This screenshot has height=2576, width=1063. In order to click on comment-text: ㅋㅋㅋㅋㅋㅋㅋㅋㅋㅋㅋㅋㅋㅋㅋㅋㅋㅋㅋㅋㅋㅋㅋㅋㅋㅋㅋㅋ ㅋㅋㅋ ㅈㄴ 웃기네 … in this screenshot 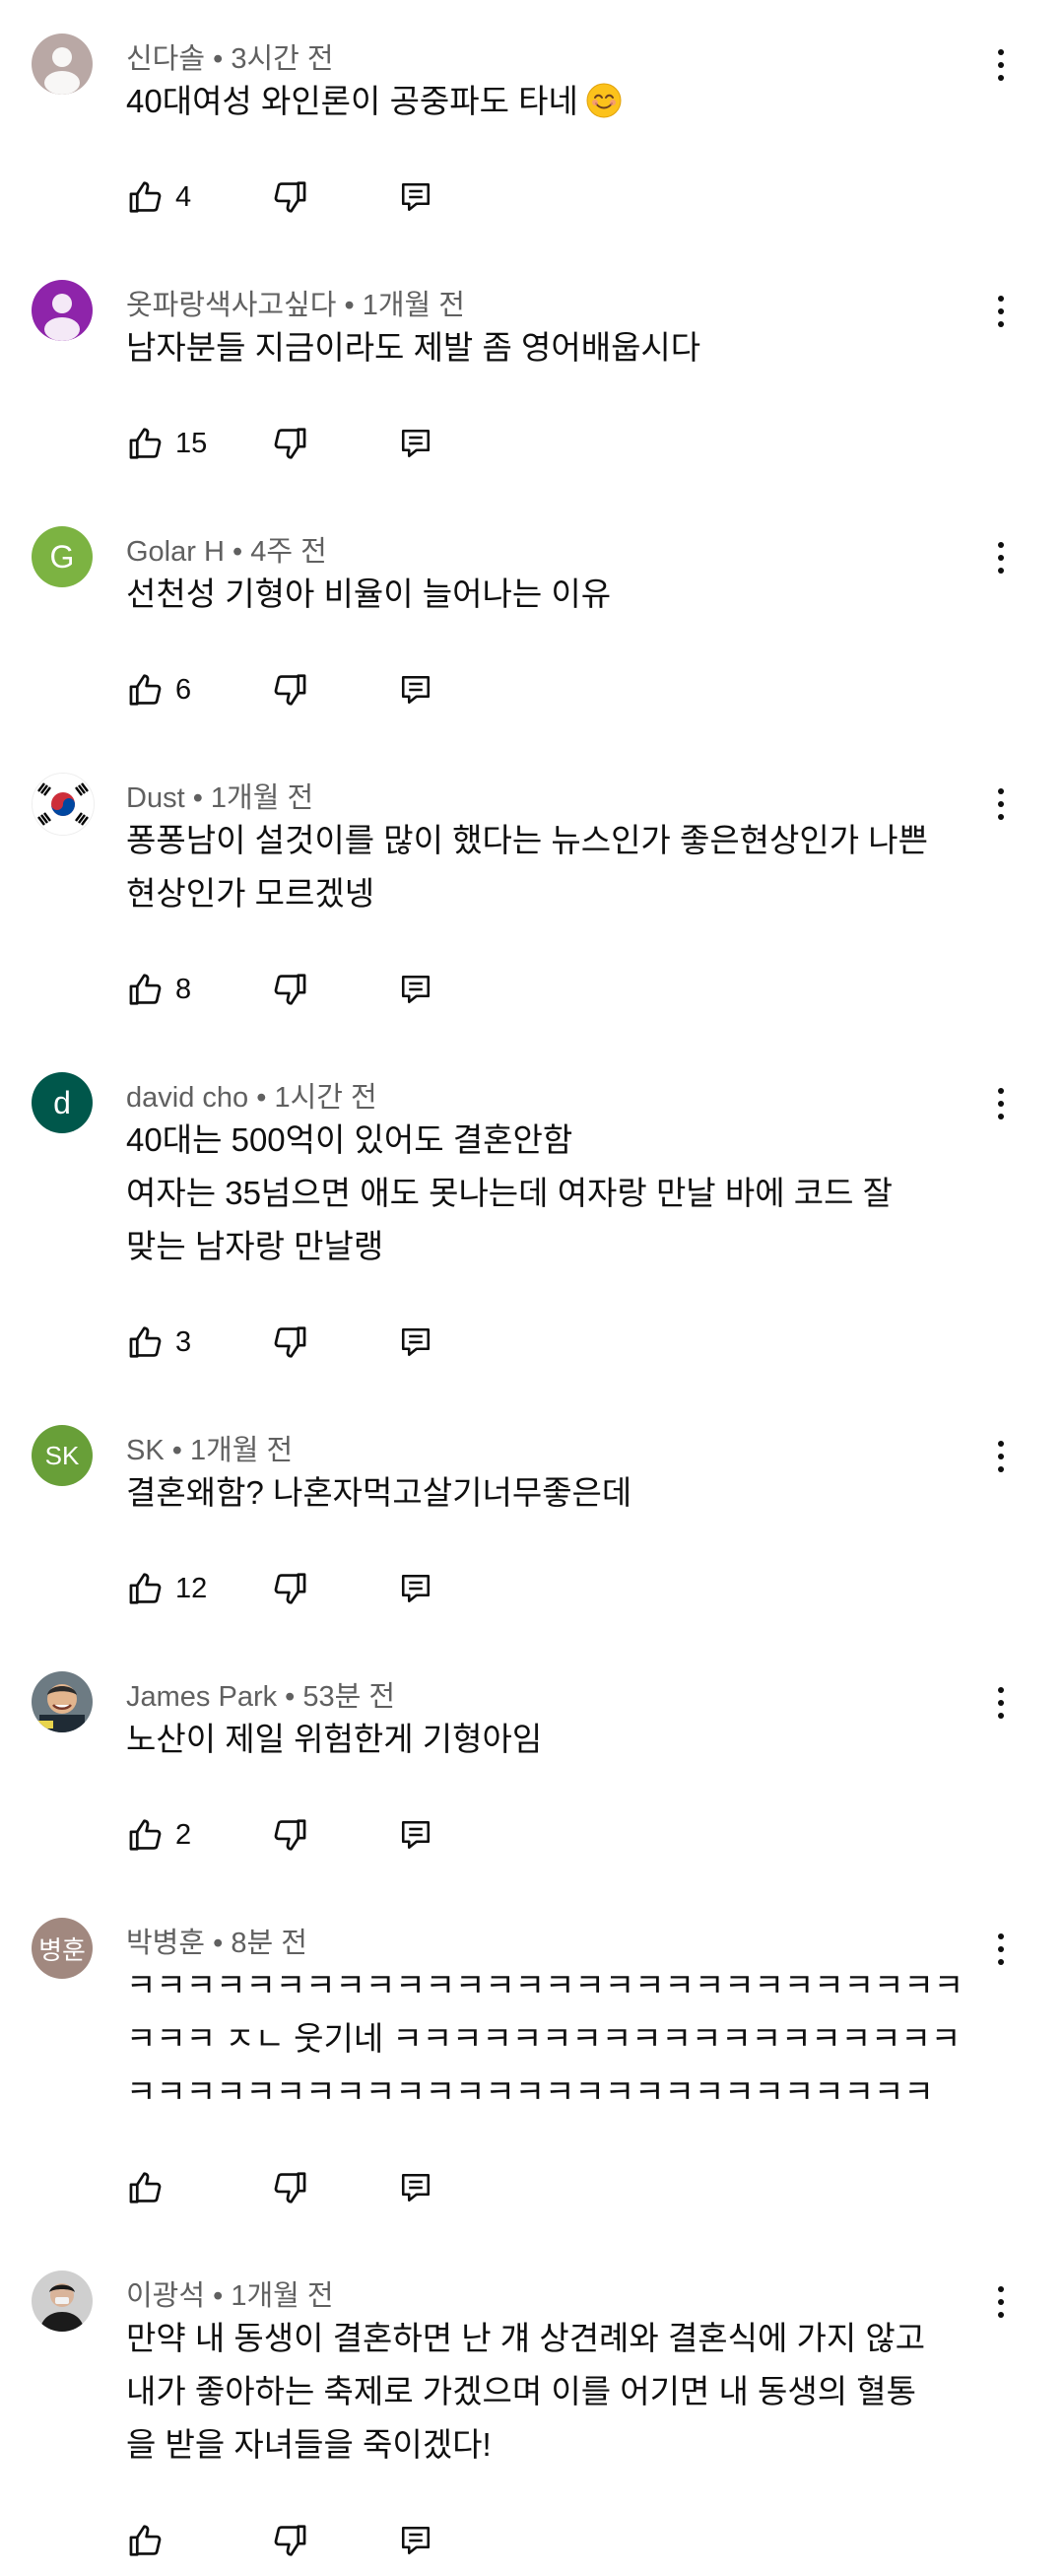, I will do `click(569, 2039)`.